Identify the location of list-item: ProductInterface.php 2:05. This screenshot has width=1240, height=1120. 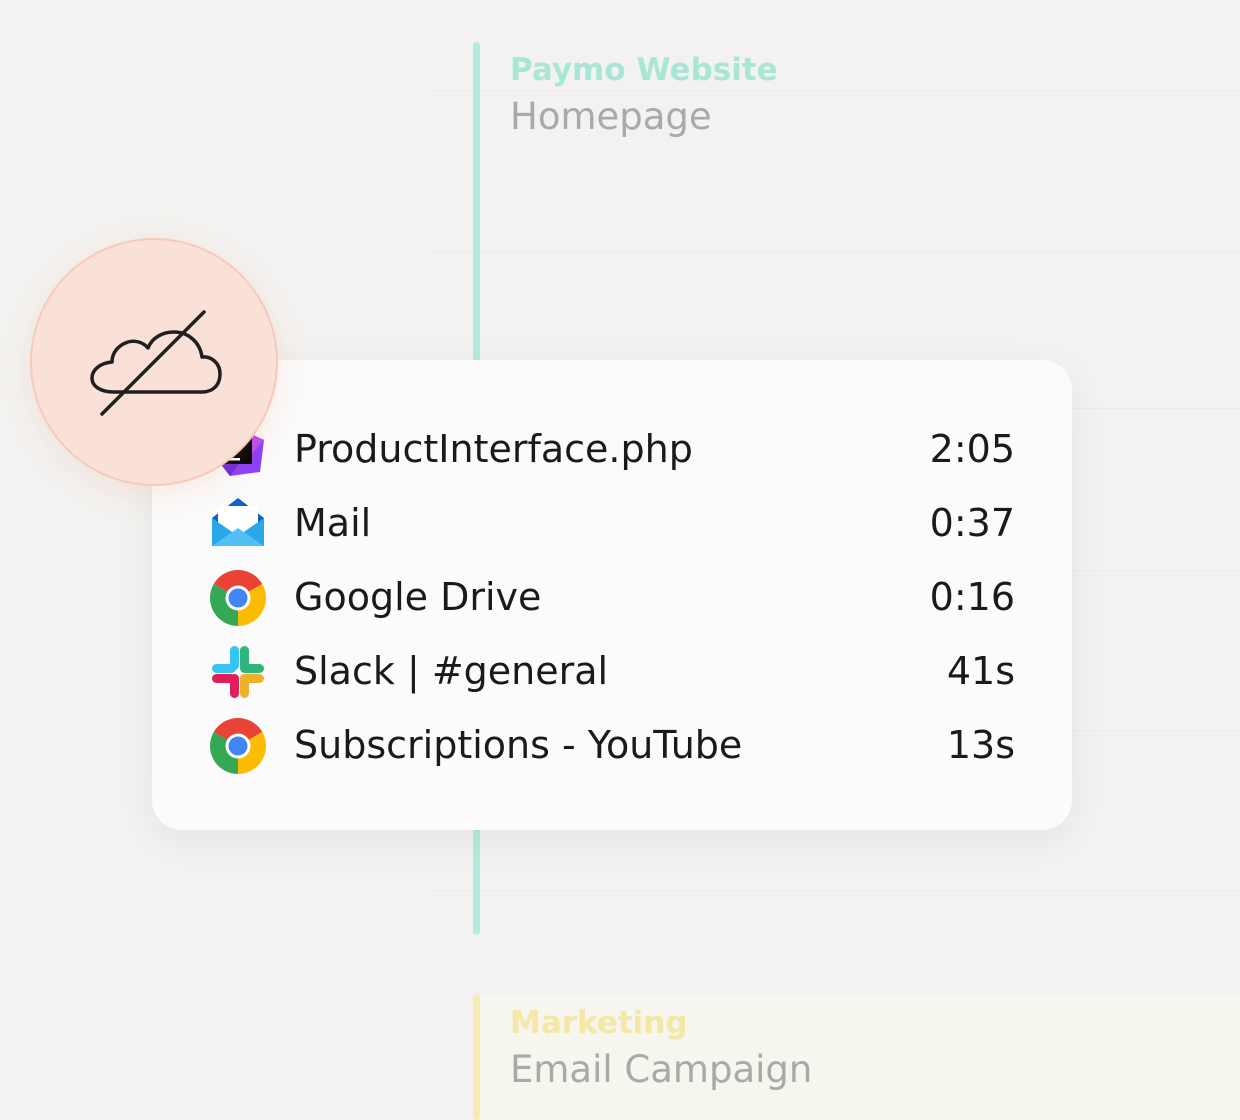
(612, 450).